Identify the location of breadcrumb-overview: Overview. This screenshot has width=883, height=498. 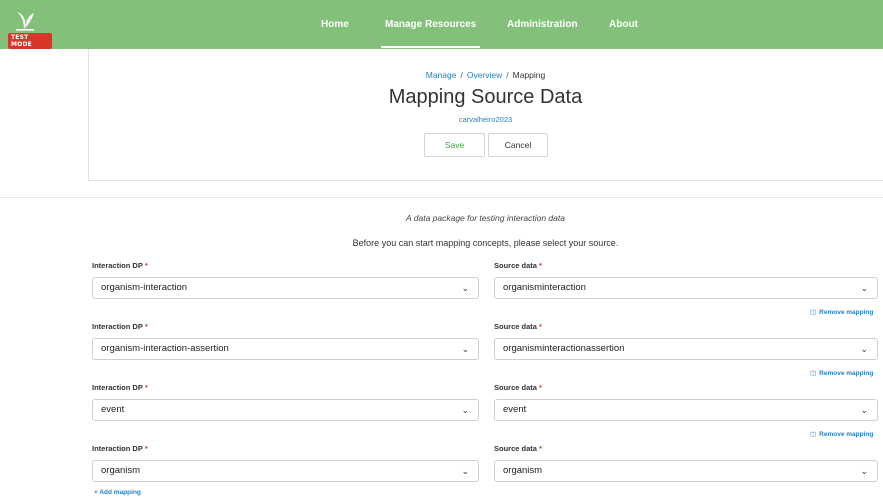
(484, 75).